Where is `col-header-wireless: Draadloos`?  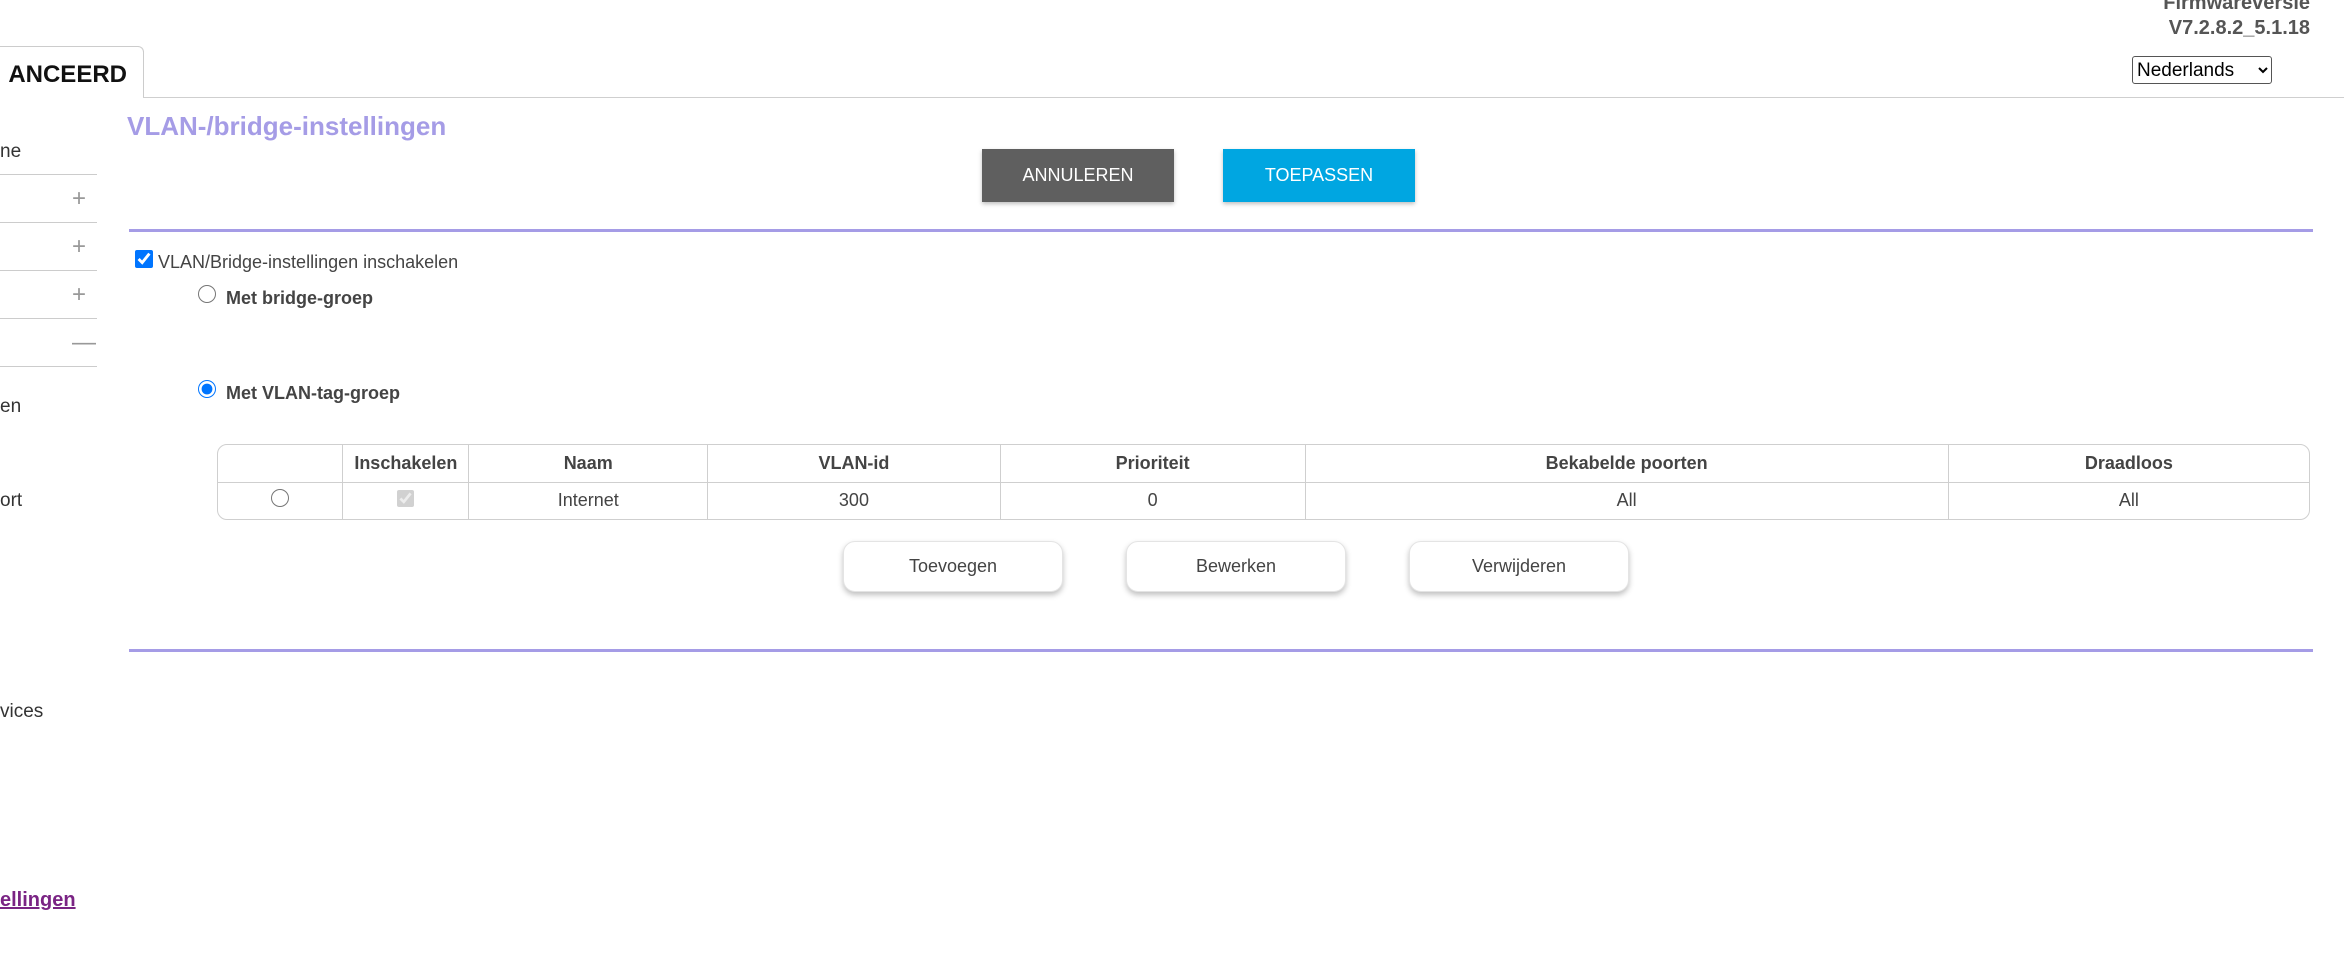 col-header-wireless: Draadloos is located at coordinates (2128, 464).